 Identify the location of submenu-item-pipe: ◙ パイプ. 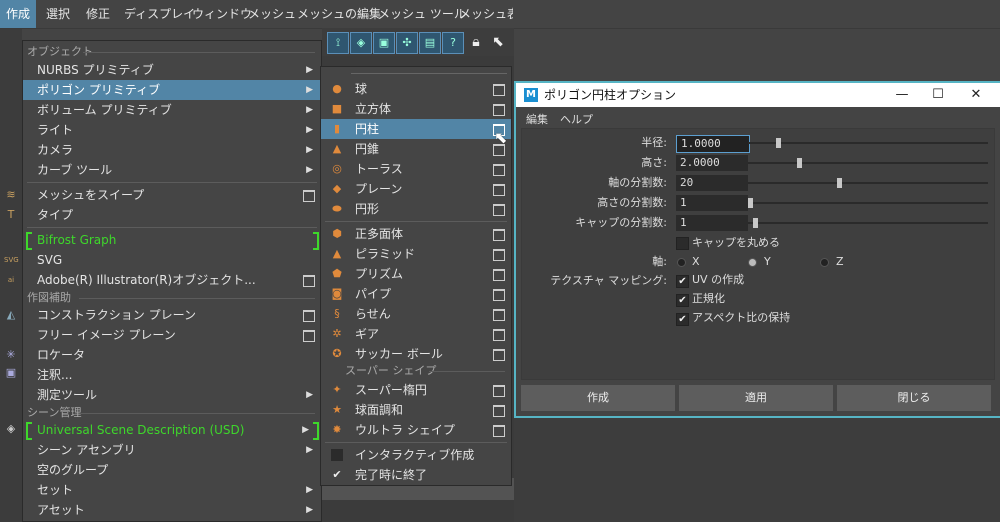
(416, 294).